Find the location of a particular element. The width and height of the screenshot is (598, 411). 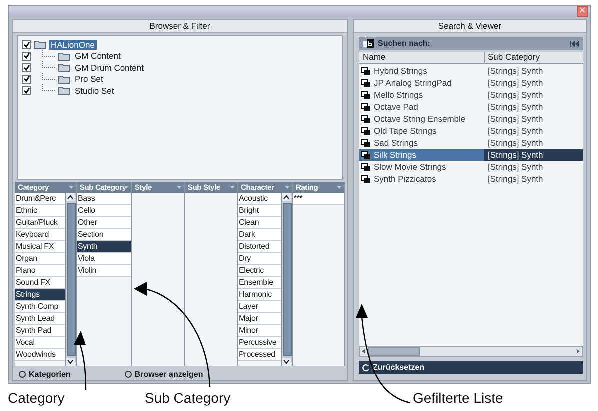

preset-row: JP Analog StringPad [Strings] Synth is located at coordinates (471, 83).